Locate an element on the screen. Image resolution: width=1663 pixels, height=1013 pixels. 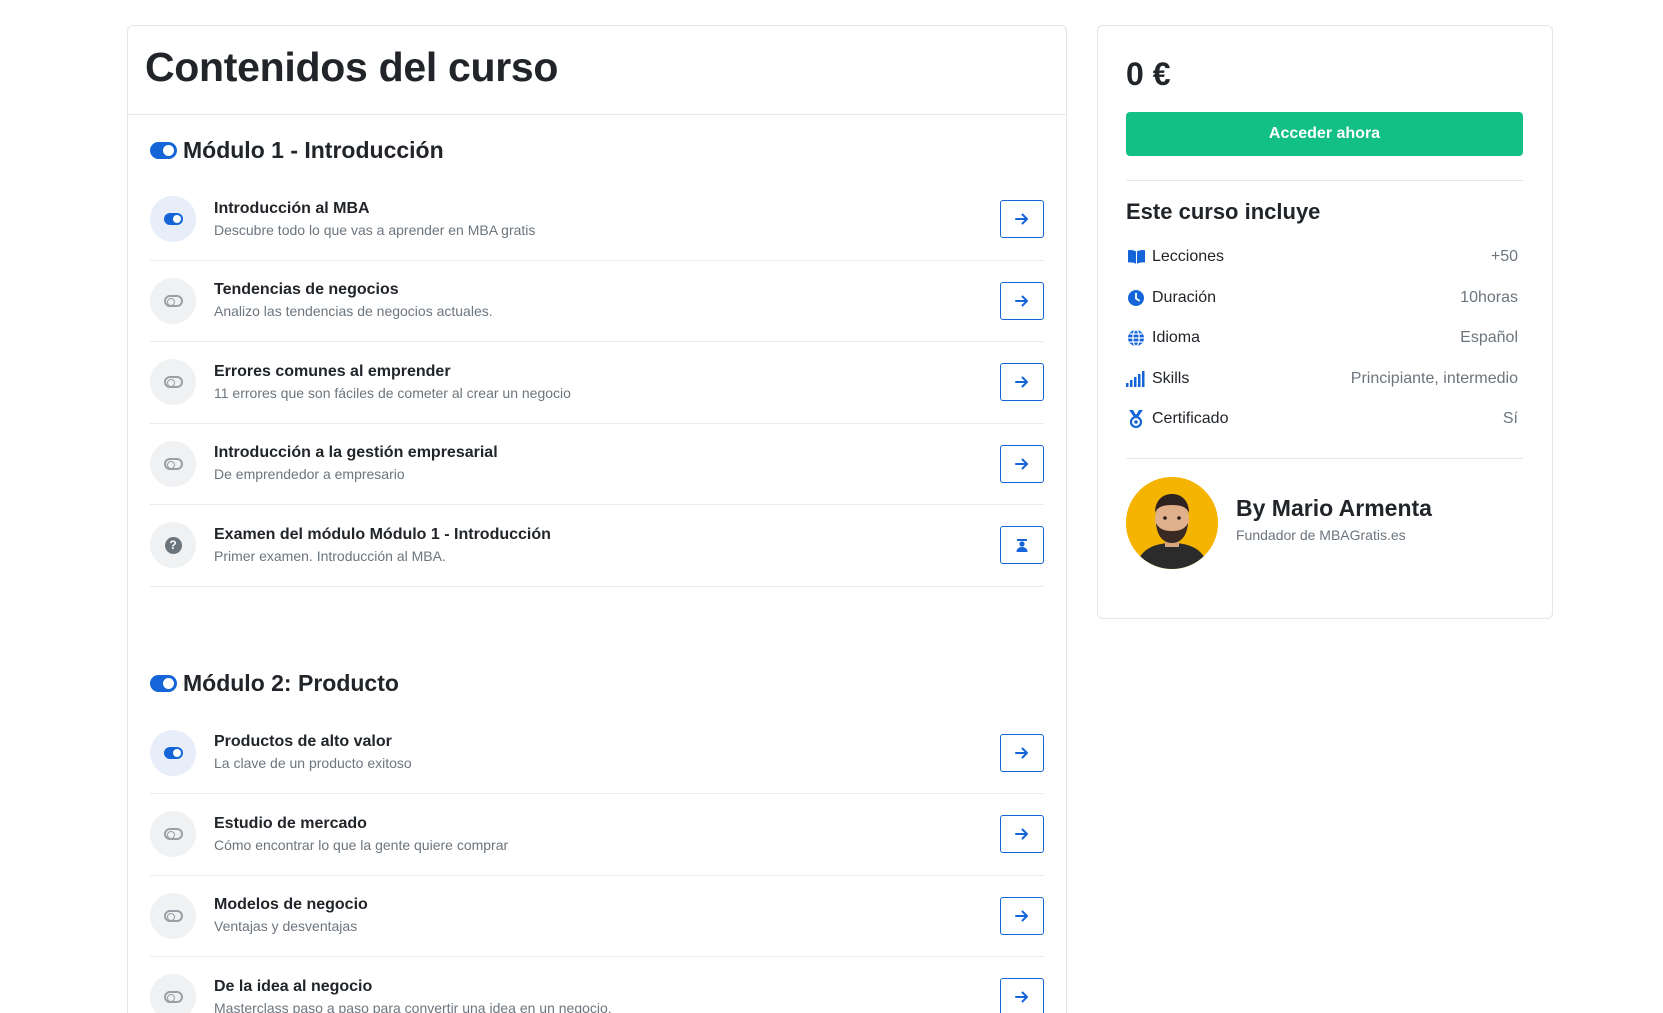
author-role: Fundador de MBAGratis.es is located at coordinates (1321, 534).